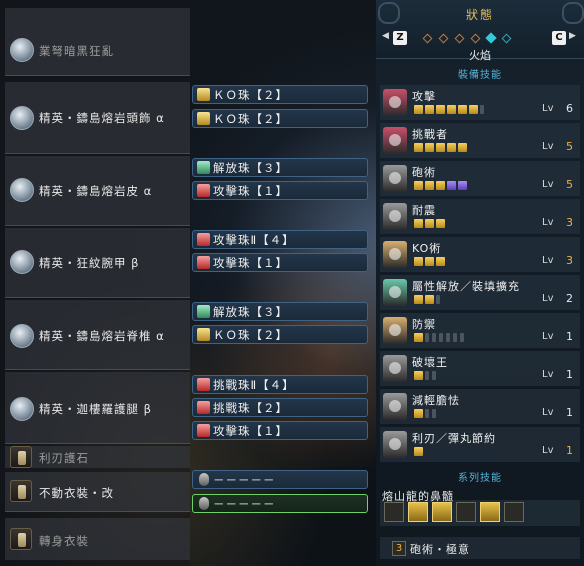 The width and height of the screenshot is (584, 566). I want to click on free-elem-ammo-up-skill-icon, so click(395, 292).